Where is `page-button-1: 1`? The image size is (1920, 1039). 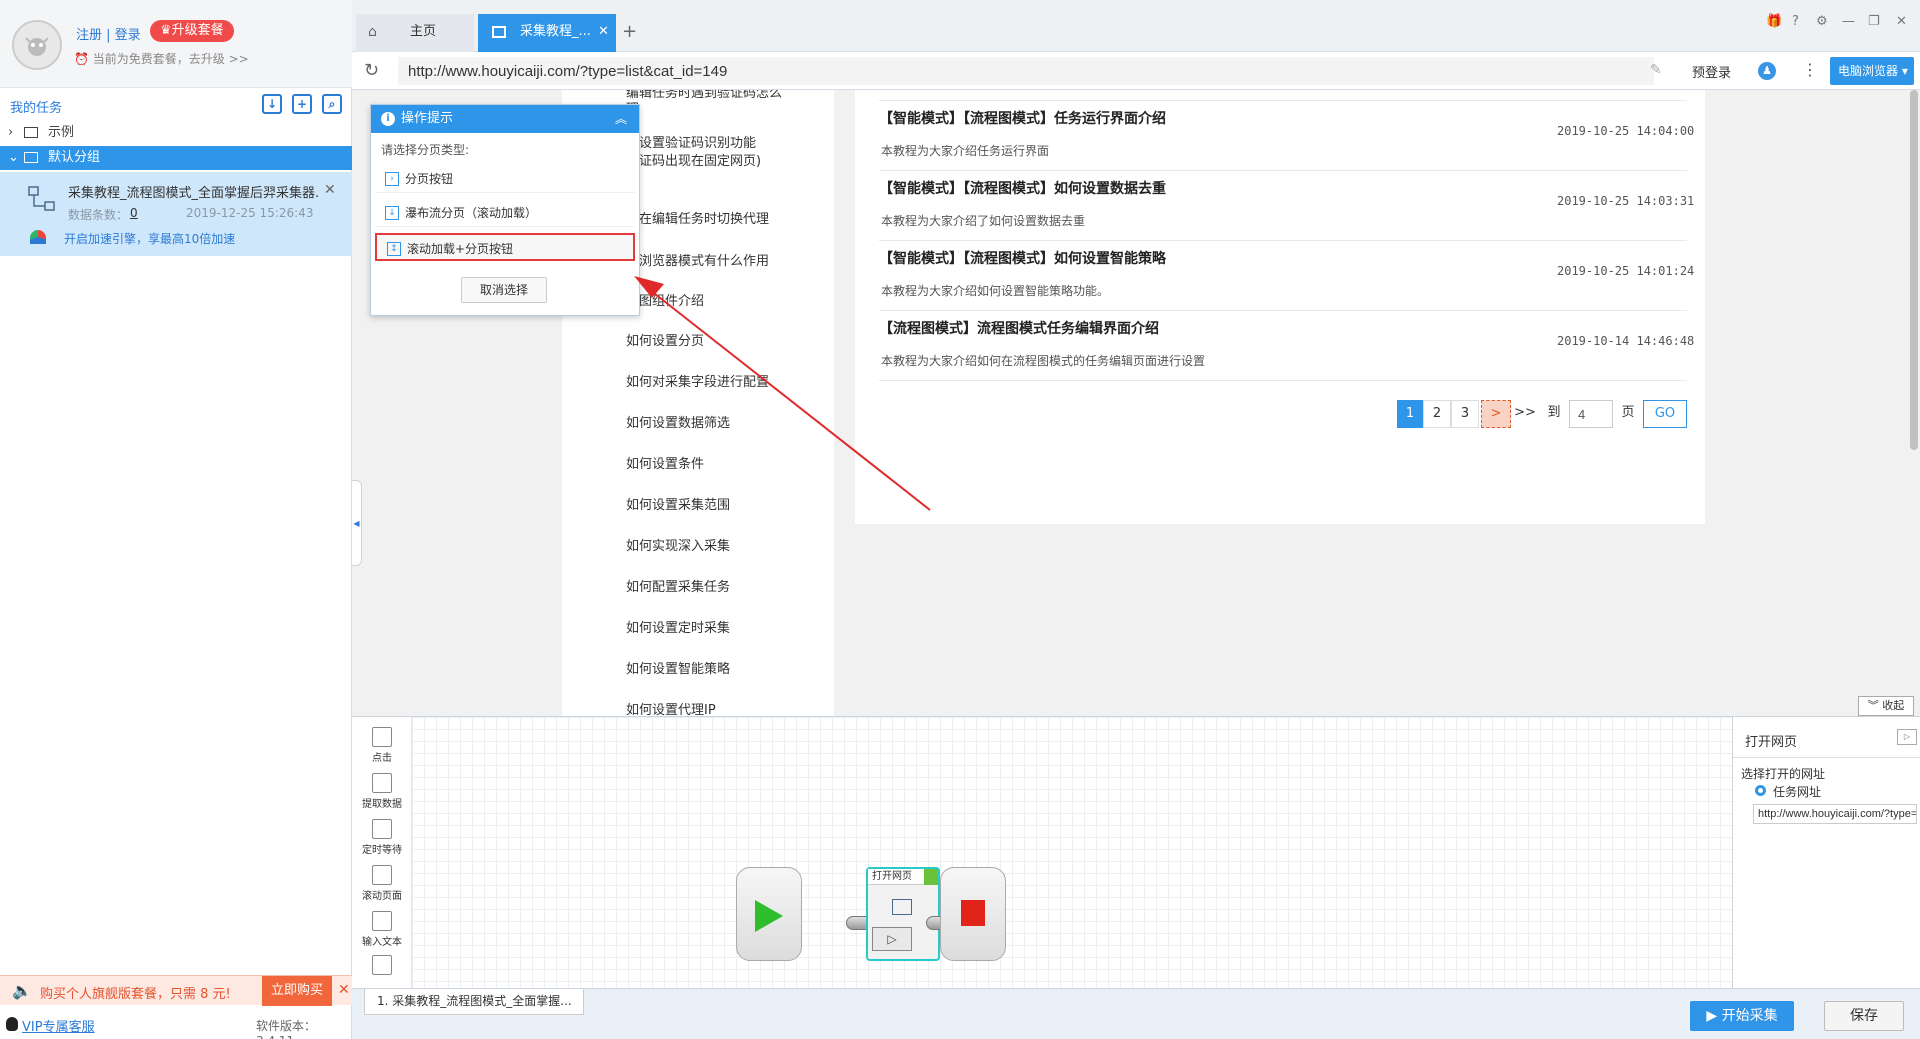 page-button-1: 1 is located at coordinates (1410, 414).